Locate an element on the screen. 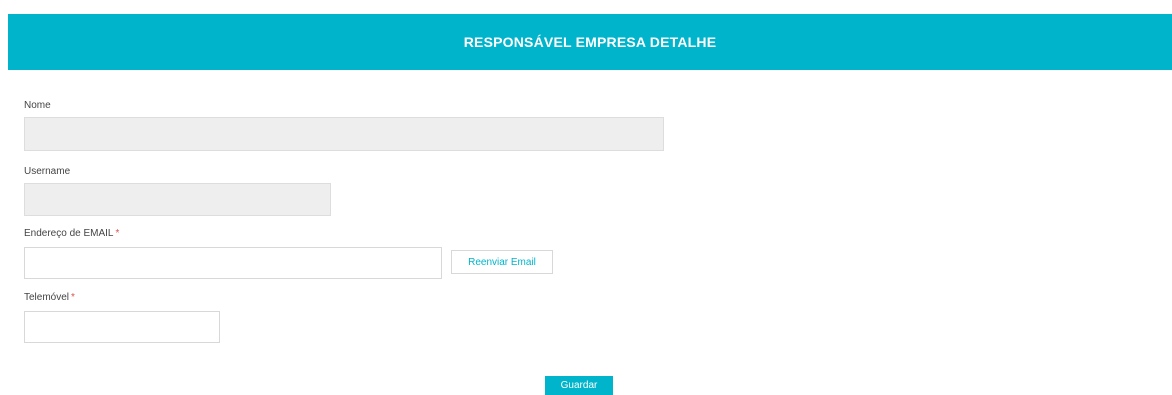 The image size is (1172, 395). username-field is located at coordinates (177, 199).